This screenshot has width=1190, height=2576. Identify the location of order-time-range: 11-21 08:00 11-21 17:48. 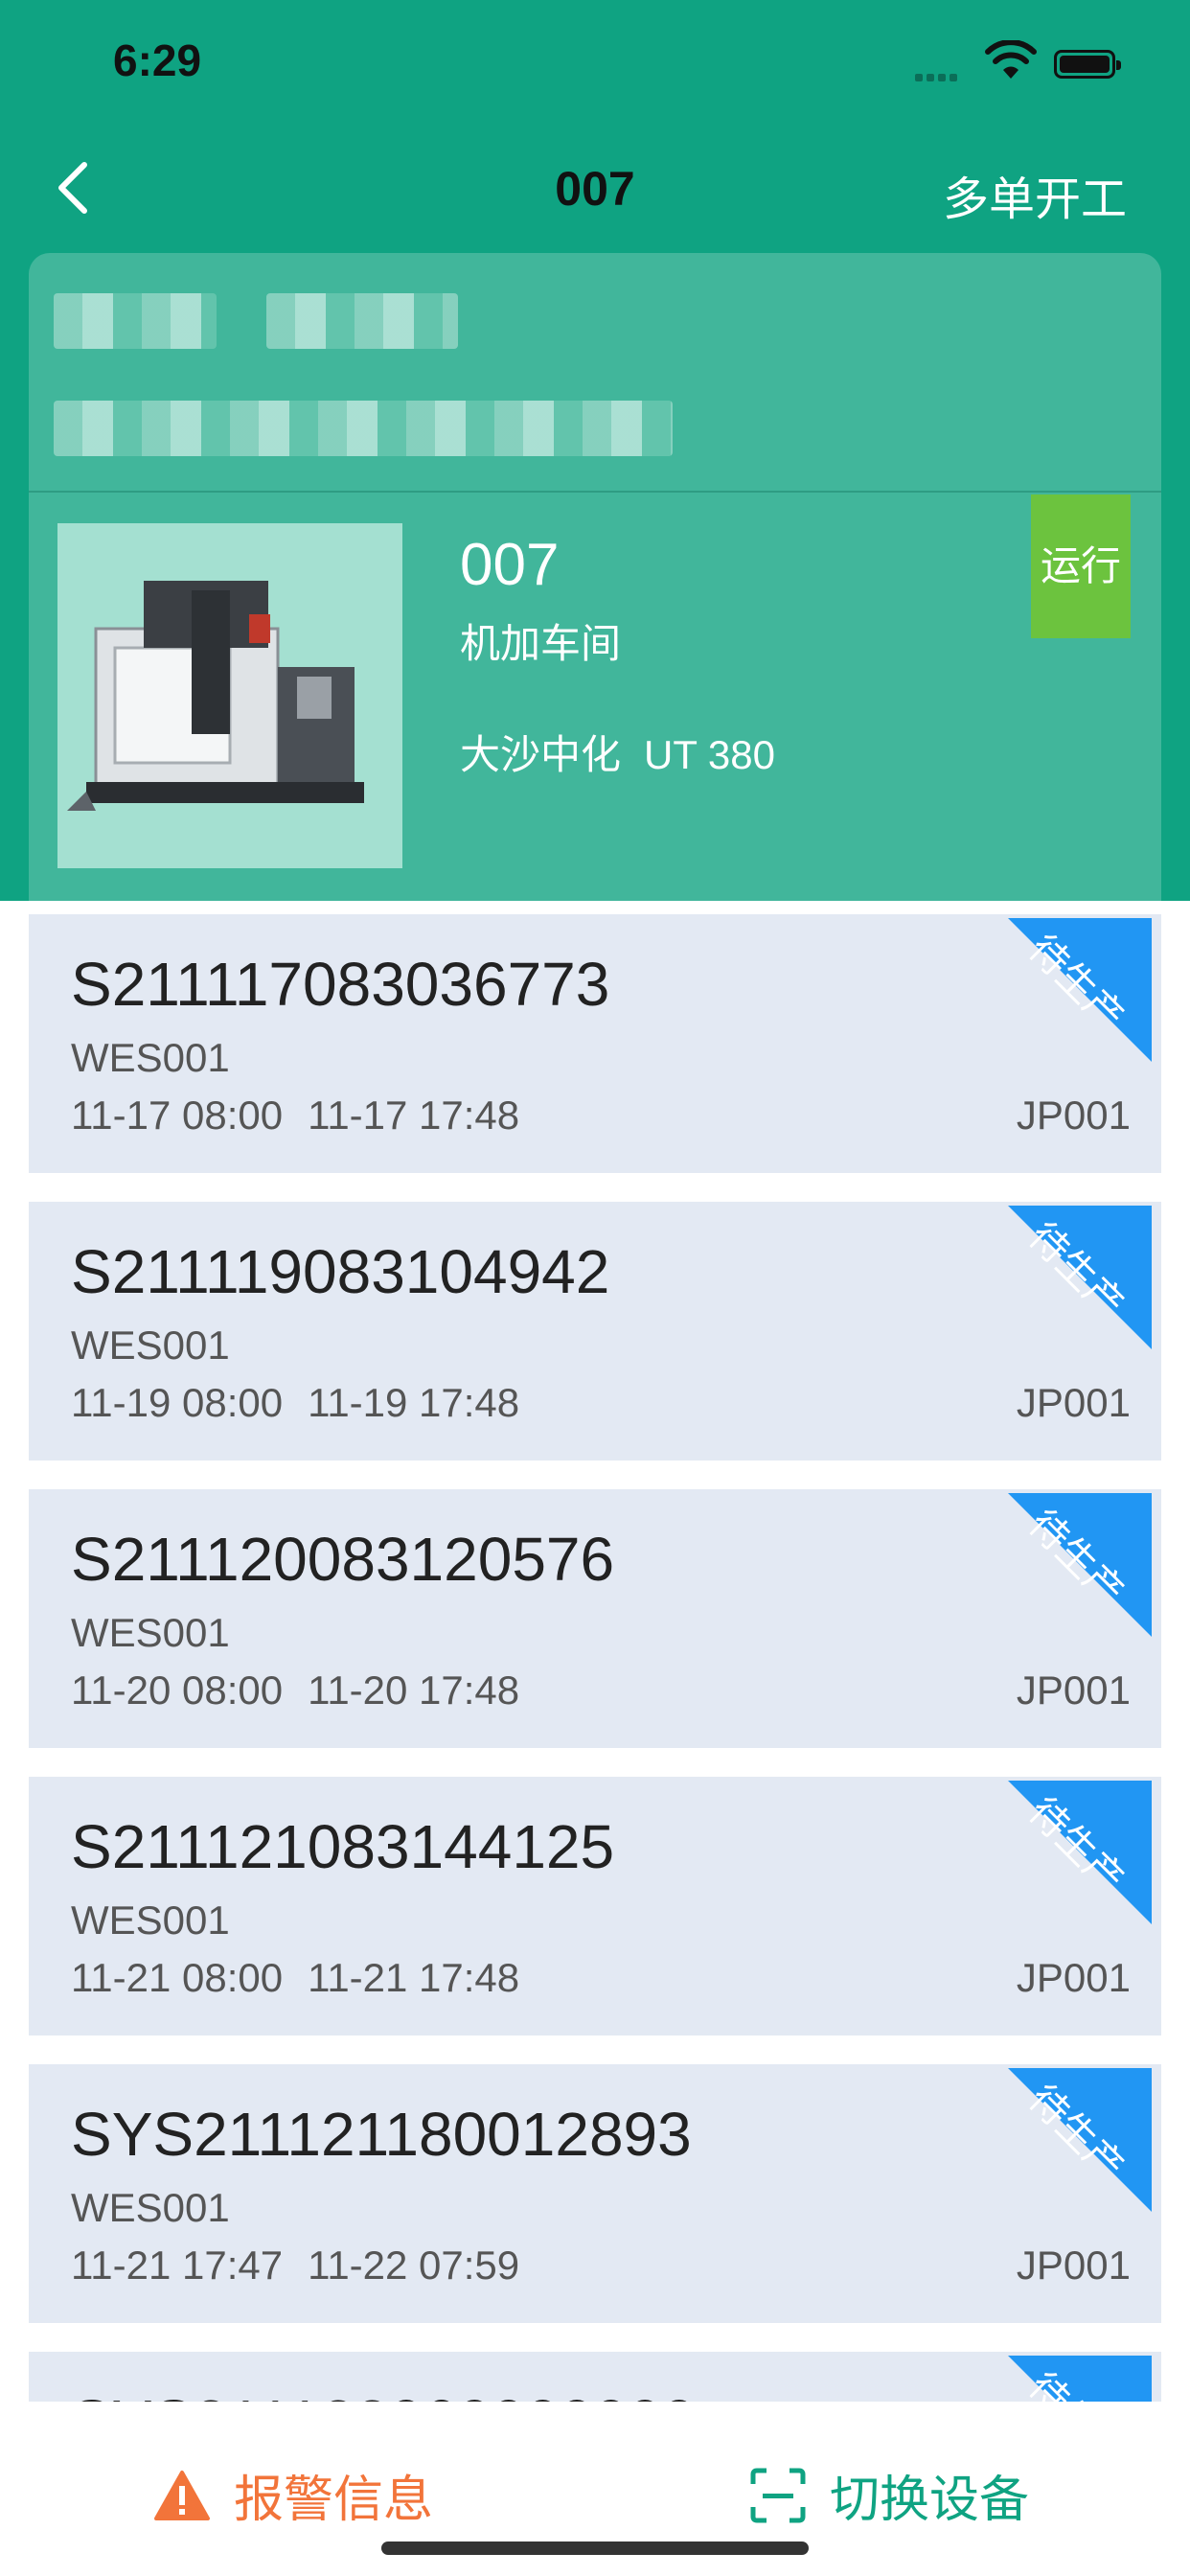
(295, 1978).